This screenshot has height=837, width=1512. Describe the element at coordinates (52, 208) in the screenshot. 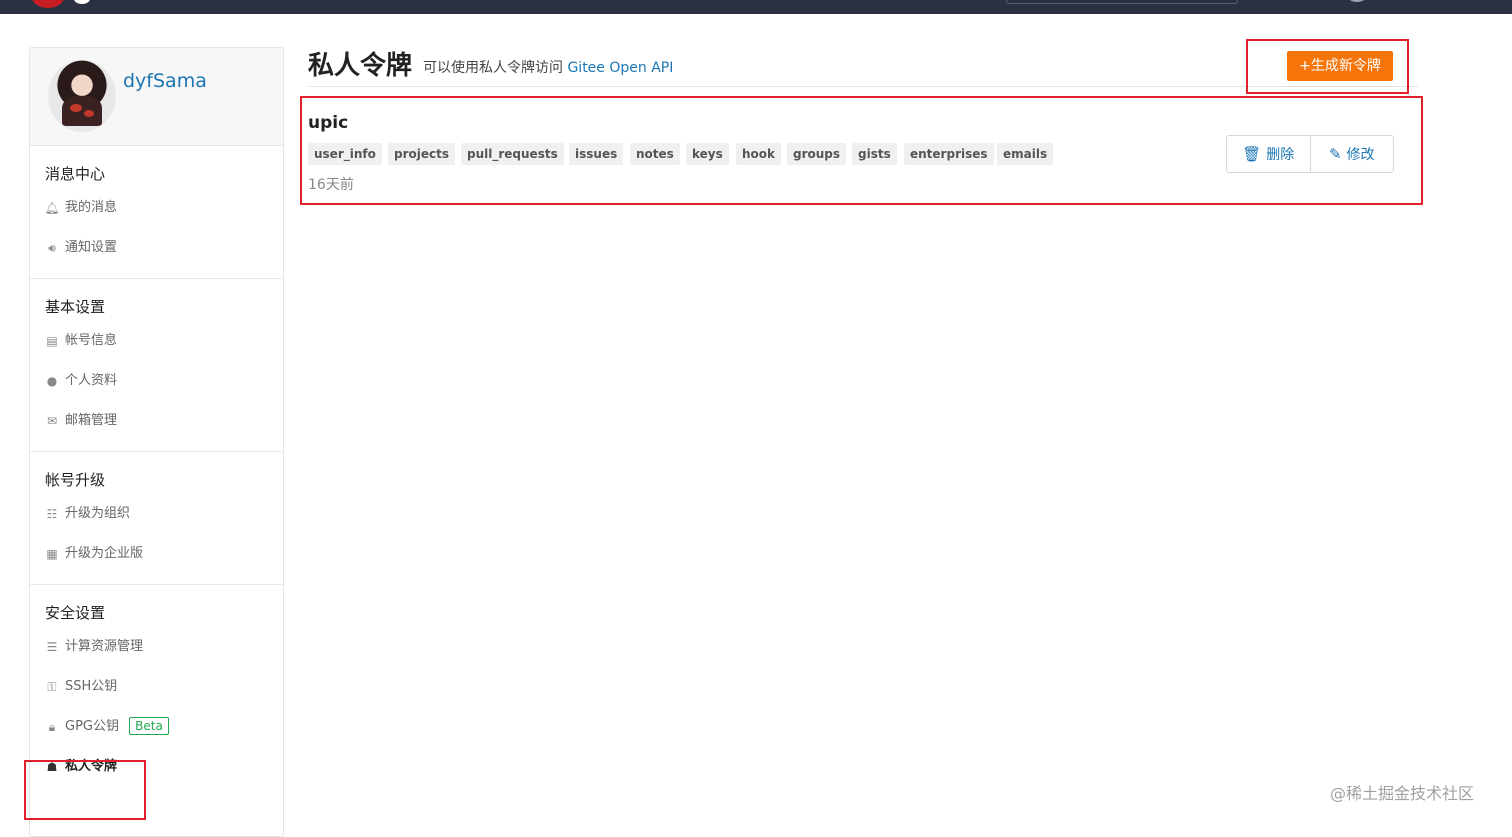

I see `bell-icon: 🔔︎` at that location.